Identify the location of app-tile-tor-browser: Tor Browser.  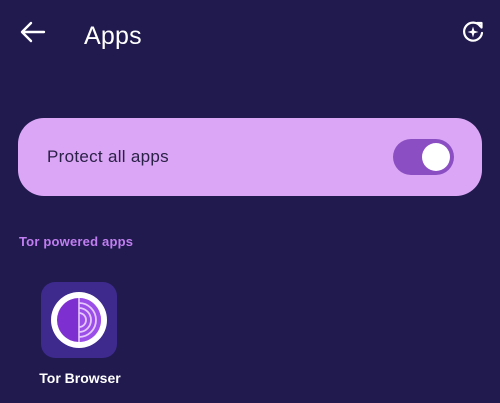
(80, 337).